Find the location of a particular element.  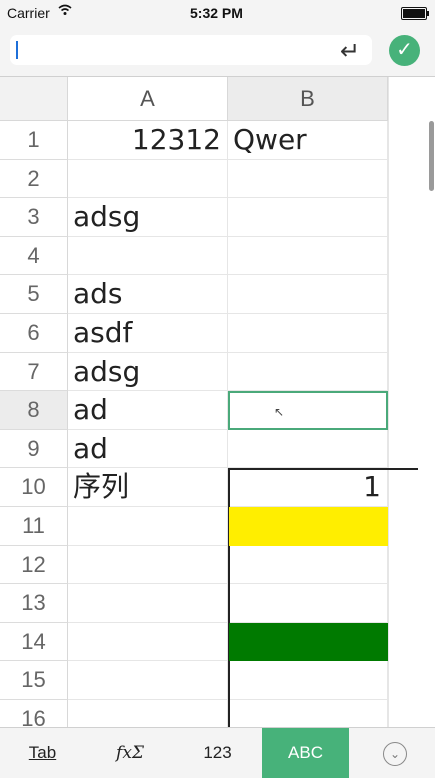

row-header-5: 5 is located at coordinates (34, 294).